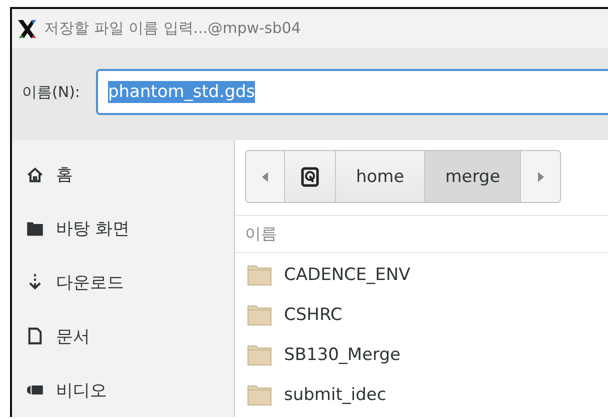  I want to click on document-icon, so click(35, 336).